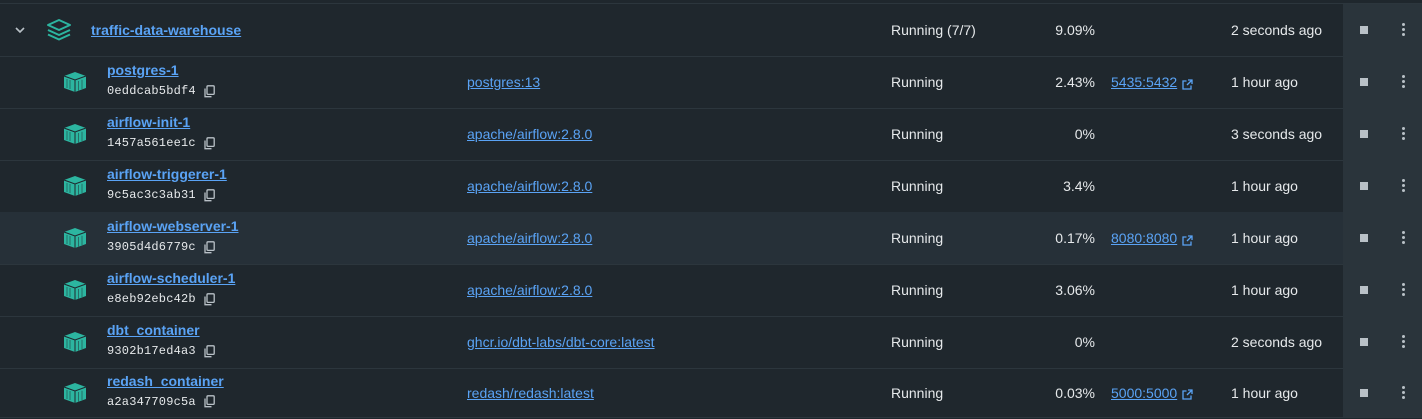 Image resolution: width=1422 pixels, height=419 pixels. Describe the element at coordinates (1277, 342) in the screenshot. I see `container-last-started: 2 seconds ago` at that location.